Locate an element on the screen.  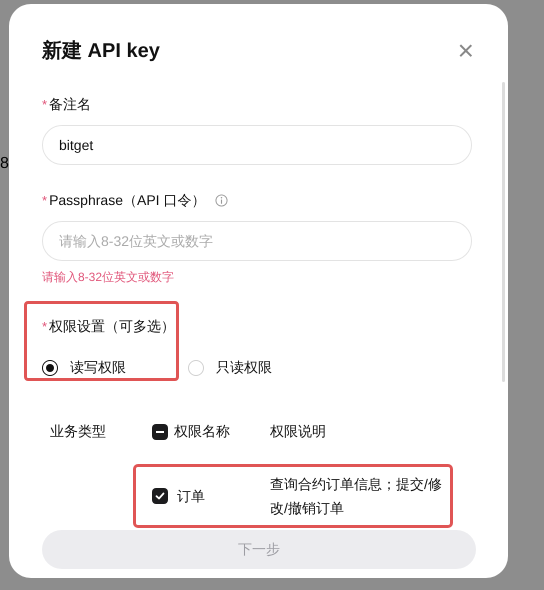
radio-option: 只读权限 is located at coordinates (230, 367).